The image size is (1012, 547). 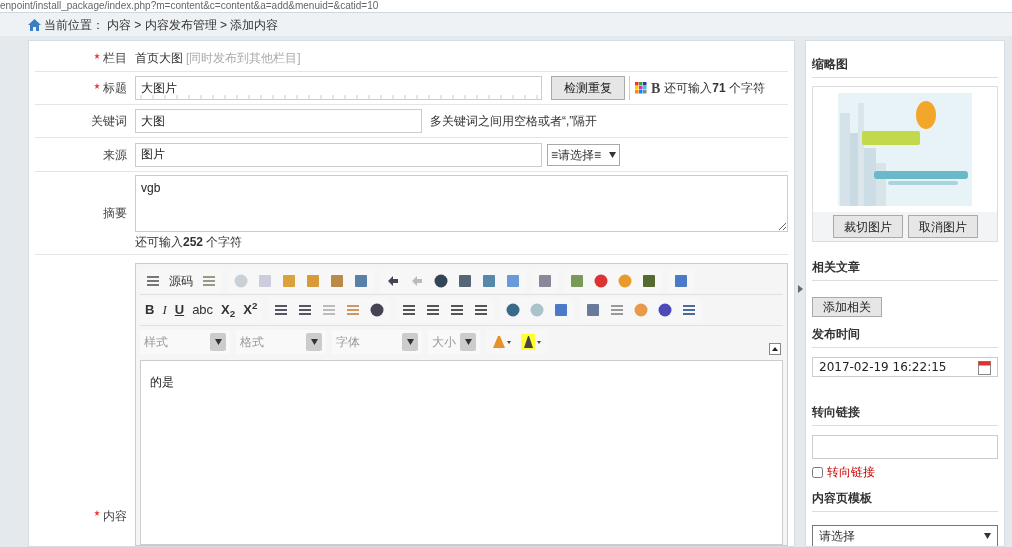 What do you see at coordinates (847, 307) in the screenshot?
I see `add-related-button: 添加相关` at bounding box center [847, 307].